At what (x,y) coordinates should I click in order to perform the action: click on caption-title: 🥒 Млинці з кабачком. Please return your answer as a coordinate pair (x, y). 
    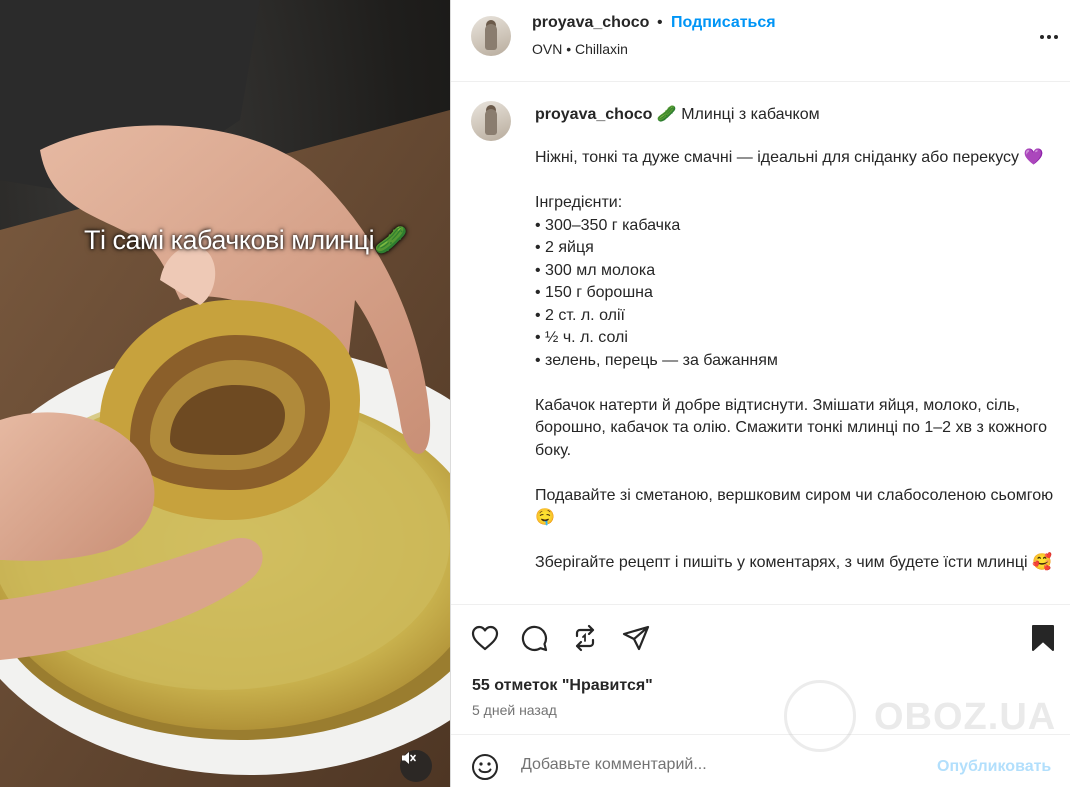
    Looking at the image, I should click on (738, 114).